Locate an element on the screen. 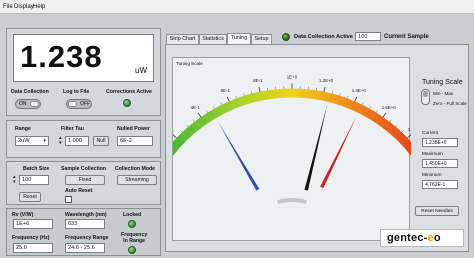 This screenshot has height=258, width=474. maximum-field: 1.450E+0 is located at coordinates (440, 163).